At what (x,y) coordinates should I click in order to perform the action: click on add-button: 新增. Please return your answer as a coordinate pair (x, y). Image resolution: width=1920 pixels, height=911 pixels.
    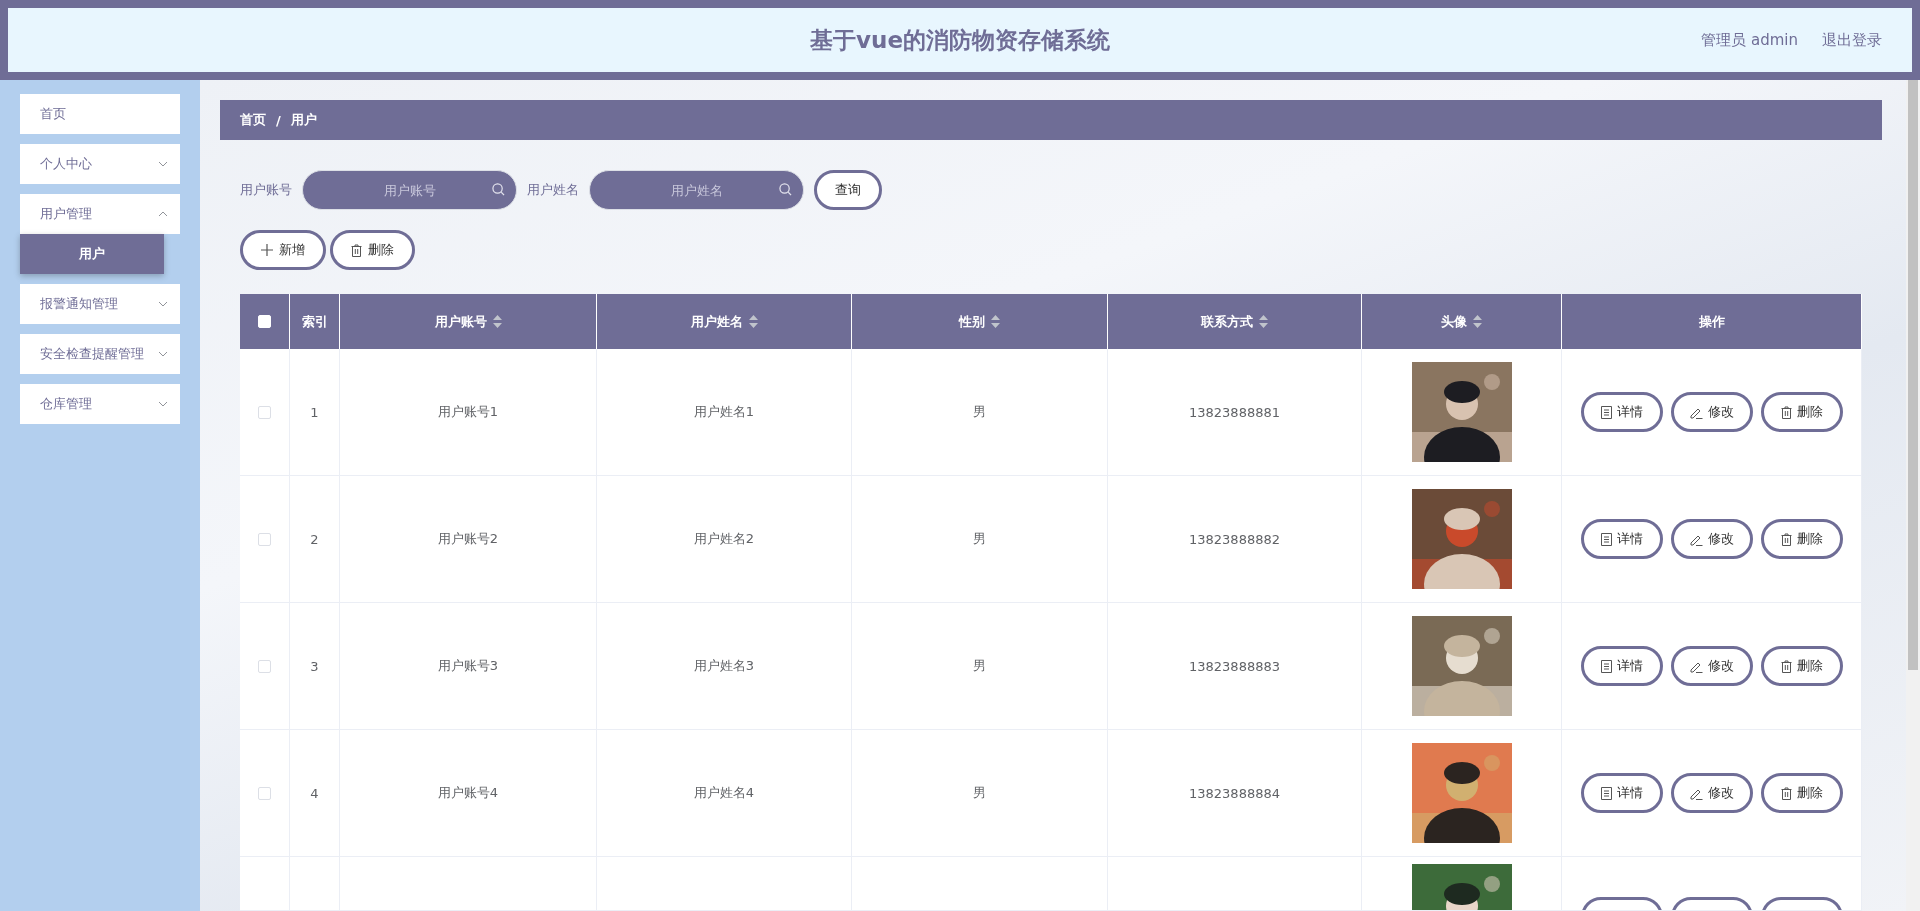
    Looking at the image, I should click on (283, 250).